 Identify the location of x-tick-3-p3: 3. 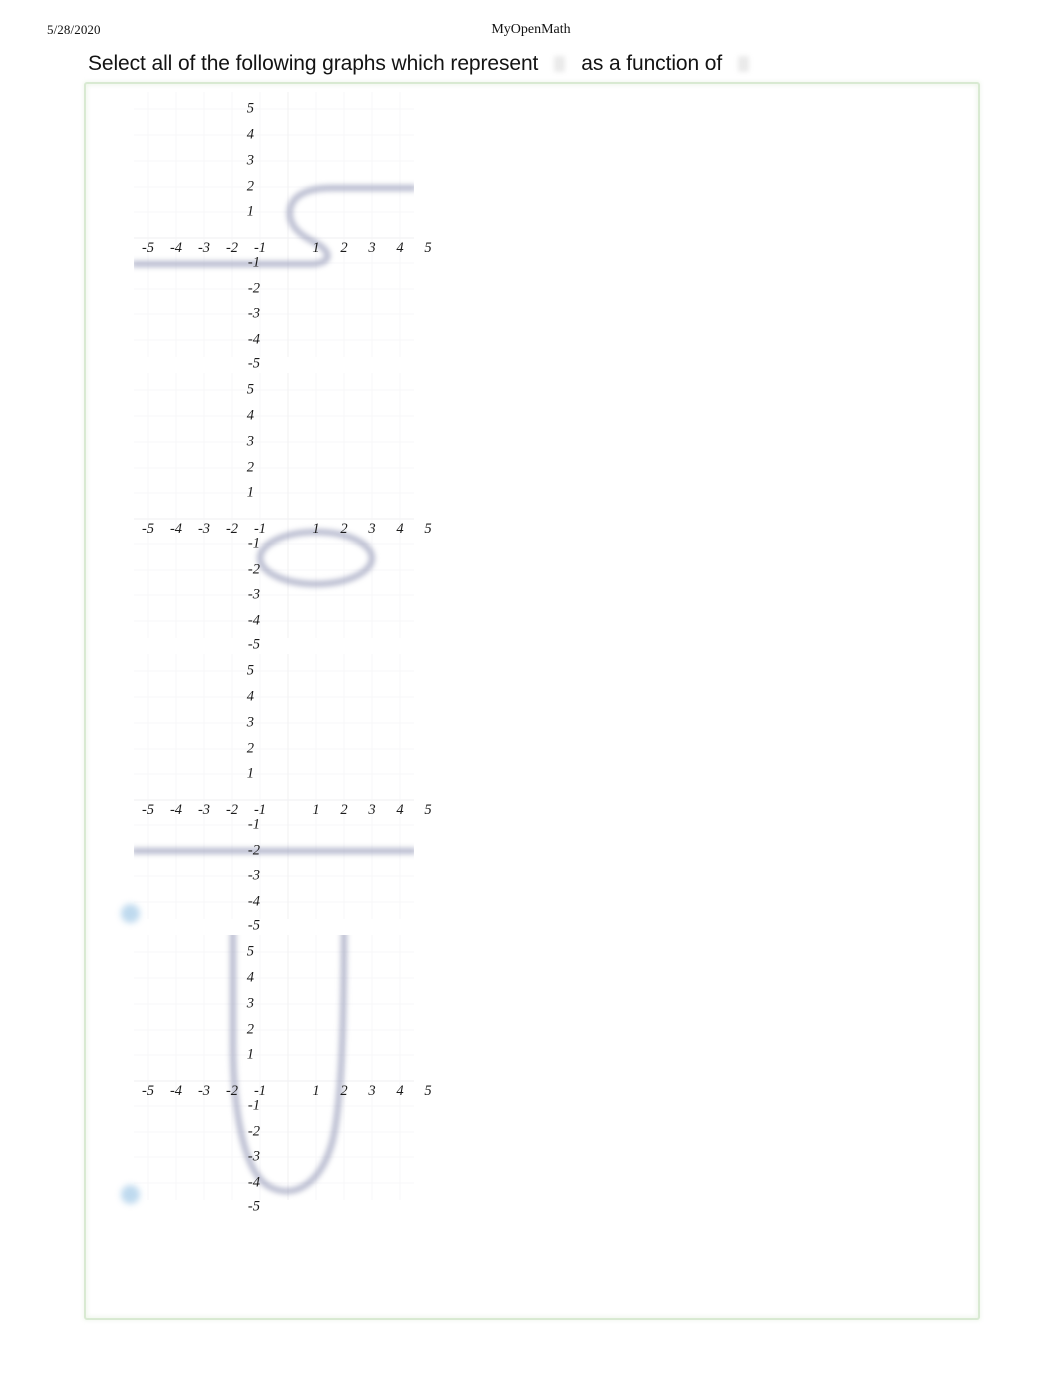
(372, 810).